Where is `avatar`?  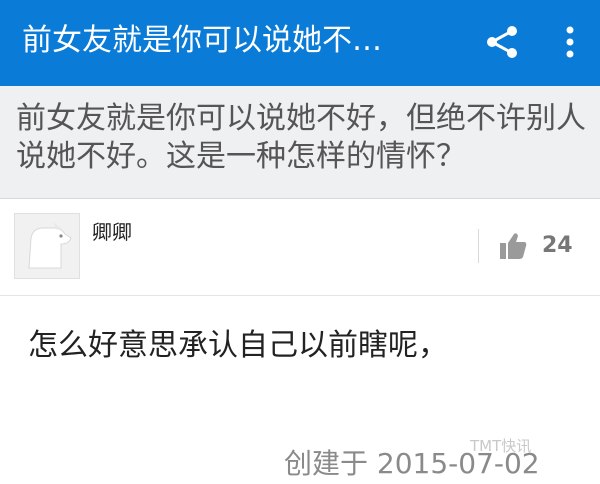
avatar is located at coordinates (47, 246).